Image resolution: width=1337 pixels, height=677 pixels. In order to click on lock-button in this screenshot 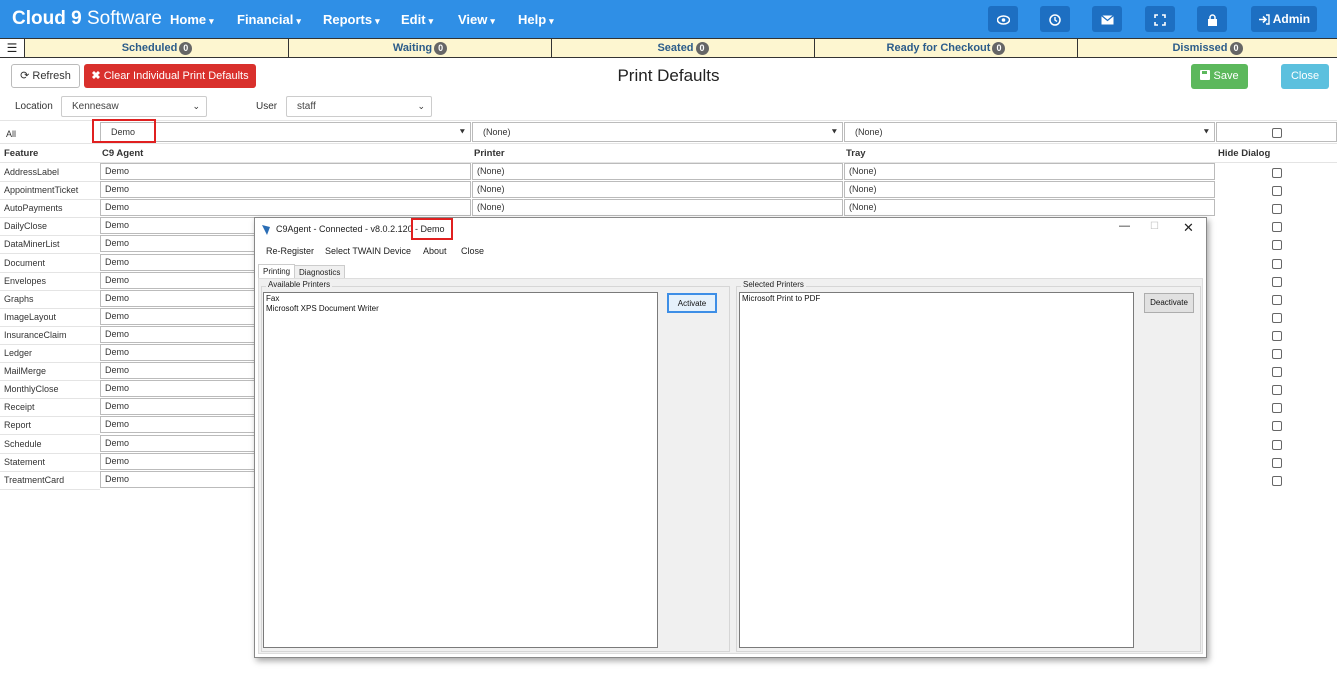, I will do `click(1212, 19)`.